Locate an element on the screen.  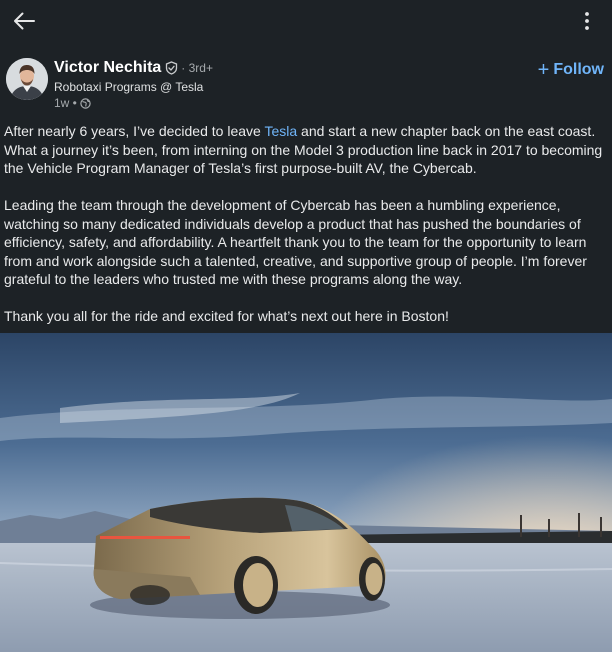
author-name: Victor Nechita is located at coordinates (107, 68).